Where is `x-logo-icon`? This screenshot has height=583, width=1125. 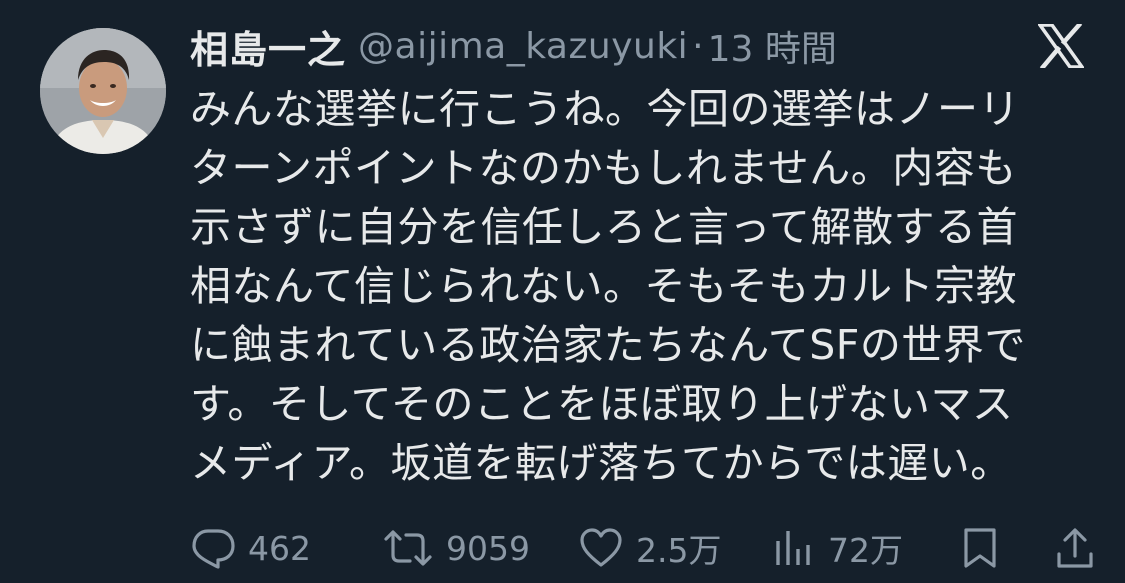
x-logo-icon is located at coordinates (1061, 46).